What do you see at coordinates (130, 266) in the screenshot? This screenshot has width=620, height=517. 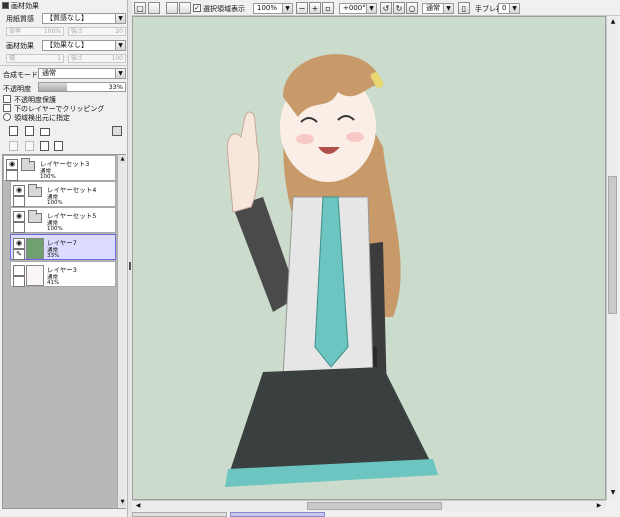 I see `splitter-grip-icon` at bounding box center [130, 266].